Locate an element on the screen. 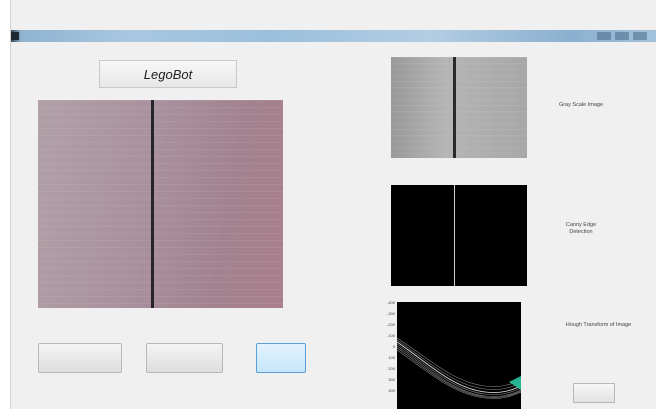 This screenshot has height=409, width=656. hough-label: Hough Transform of Image is located at coordinates (598, 325).